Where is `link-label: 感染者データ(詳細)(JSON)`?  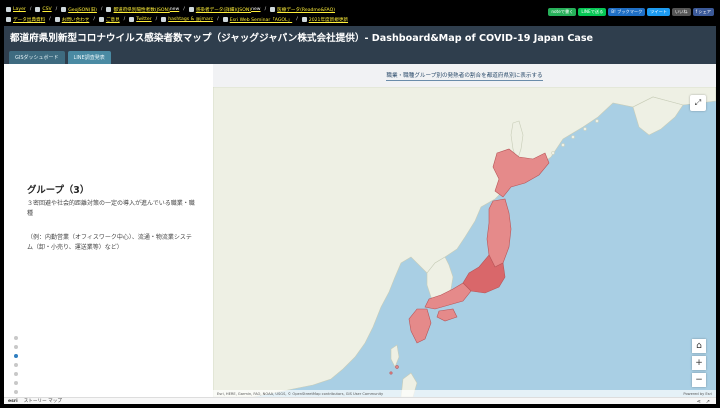
link-label: 感染者データ(詳細)(JSON) is located at coordinates (223, 10).